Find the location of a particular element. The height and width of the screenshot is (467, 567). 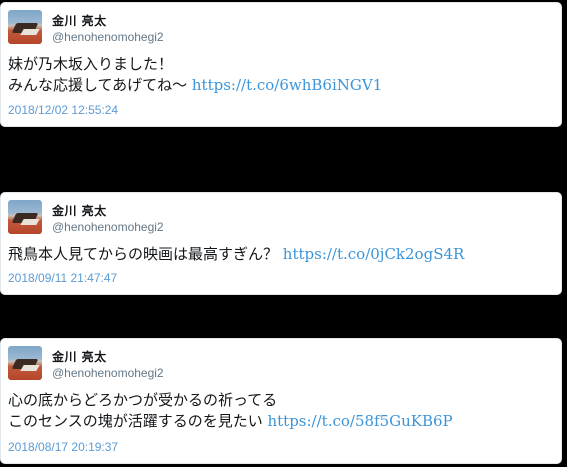

tweet-text-line: 妹が乃木坂入りました！ is located at coordinates (91, 64).